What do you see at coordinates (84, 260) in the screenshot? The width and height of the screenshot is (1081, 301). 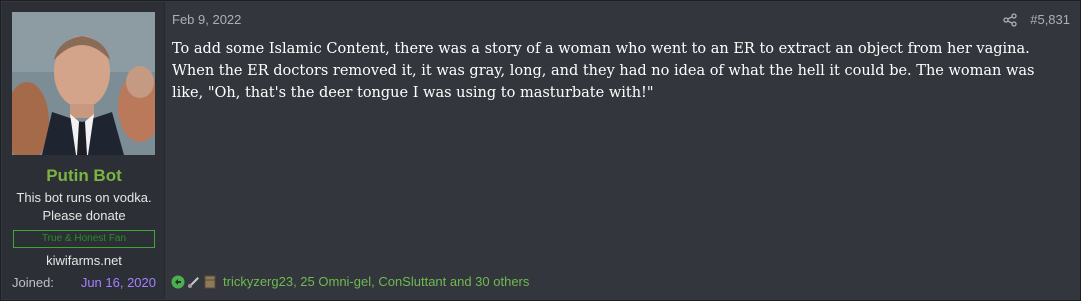 I see `user-site: kiwifarms.net` at bounding box center [84, 260].